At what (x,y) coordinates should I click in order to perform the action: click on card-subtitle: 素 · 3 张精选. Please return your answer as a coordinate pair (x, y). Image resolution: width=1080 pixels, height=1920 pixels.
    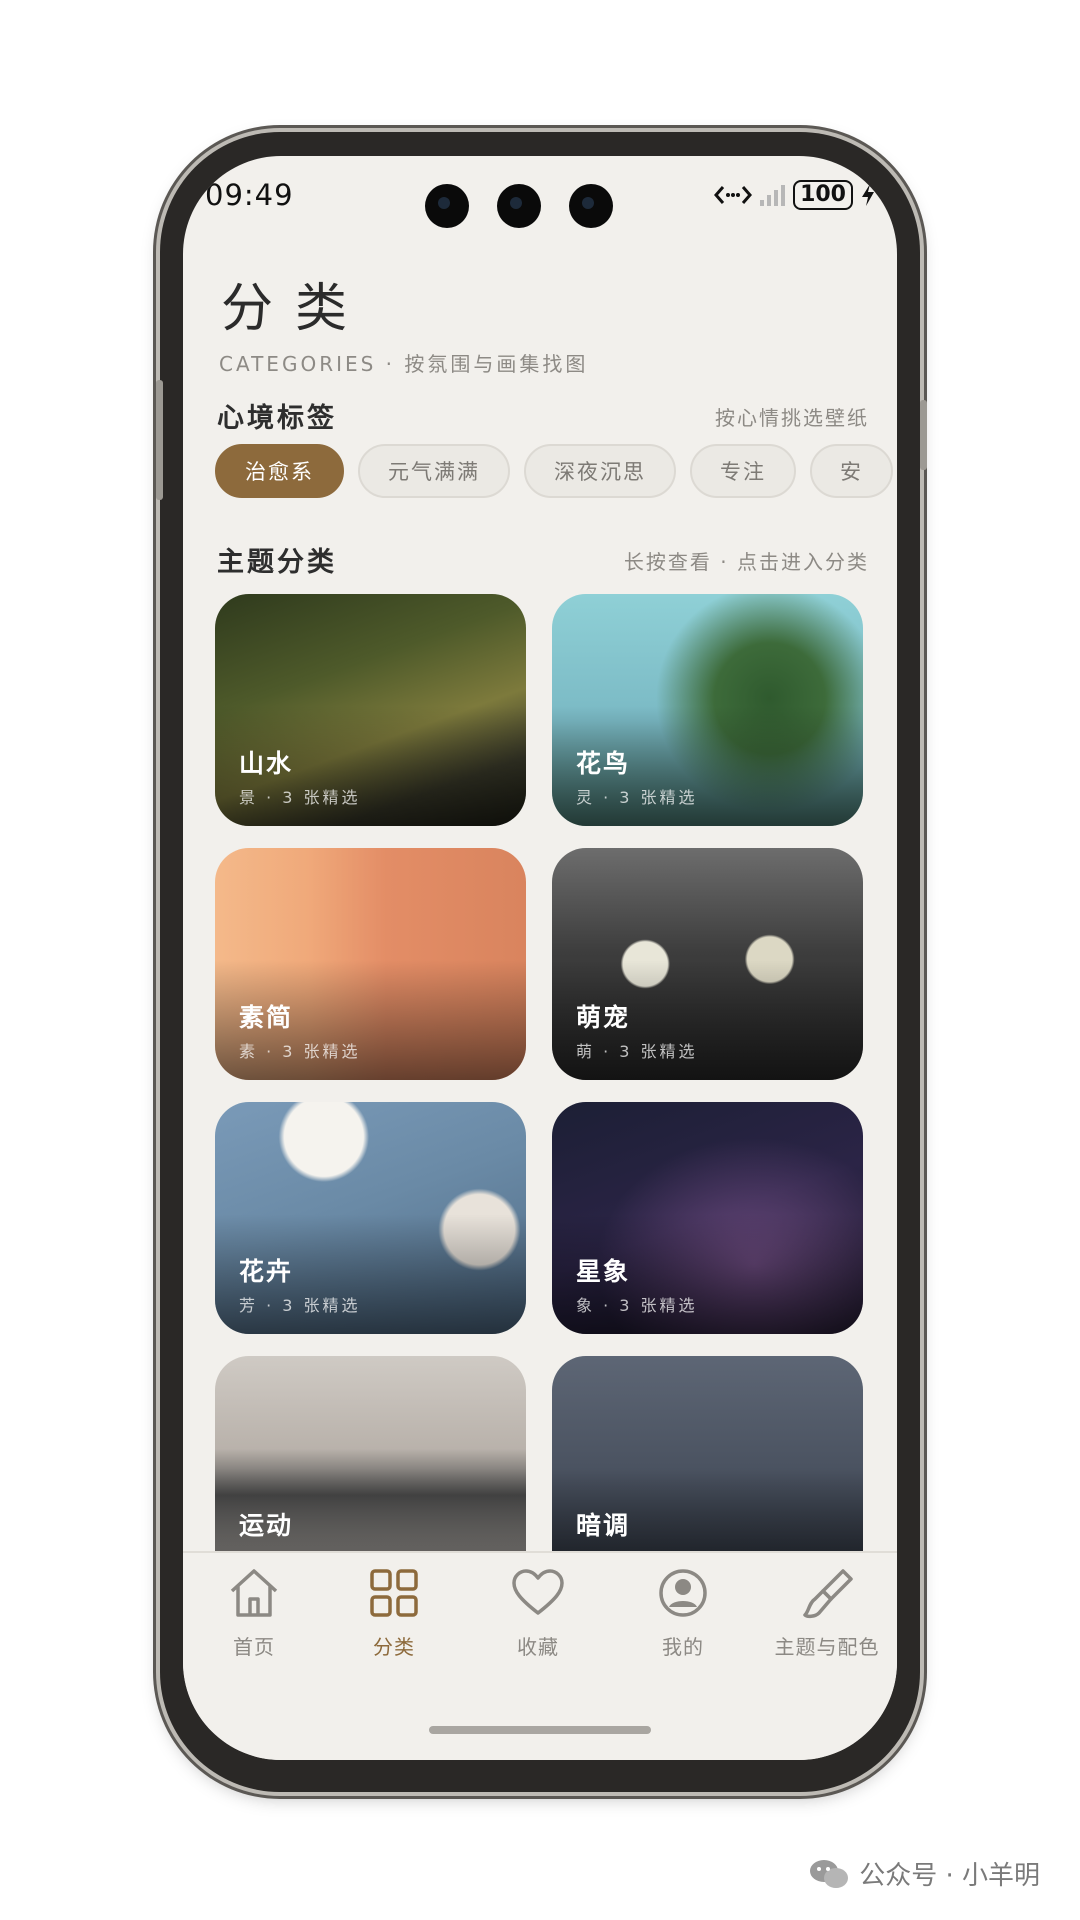
    Looking at the image, I should click on (300, 1051).